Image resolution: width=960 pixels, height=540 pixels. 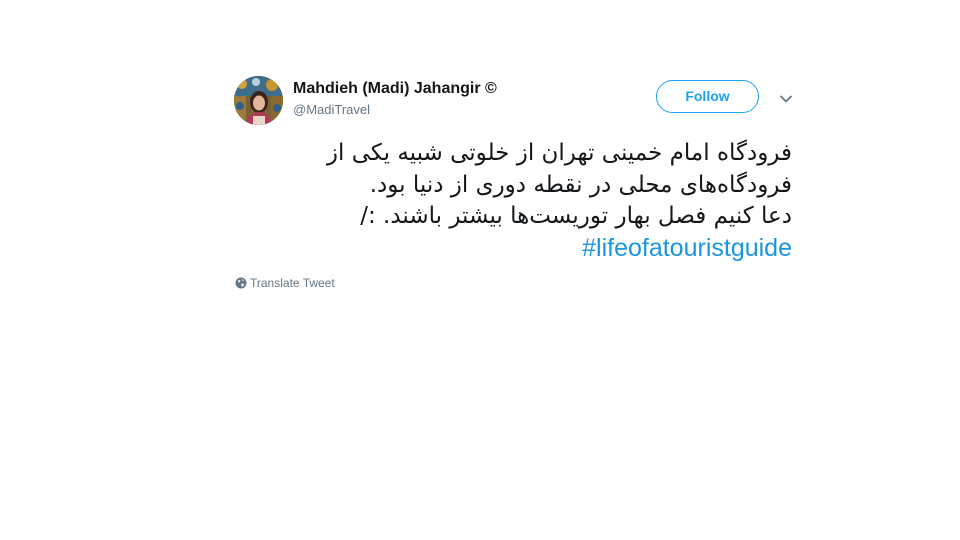 What do you see at coordinates (687, 248) in the screenshot?
I see `hashtag-link: #lifeofatouristguide` at bounding box center [687, 248].